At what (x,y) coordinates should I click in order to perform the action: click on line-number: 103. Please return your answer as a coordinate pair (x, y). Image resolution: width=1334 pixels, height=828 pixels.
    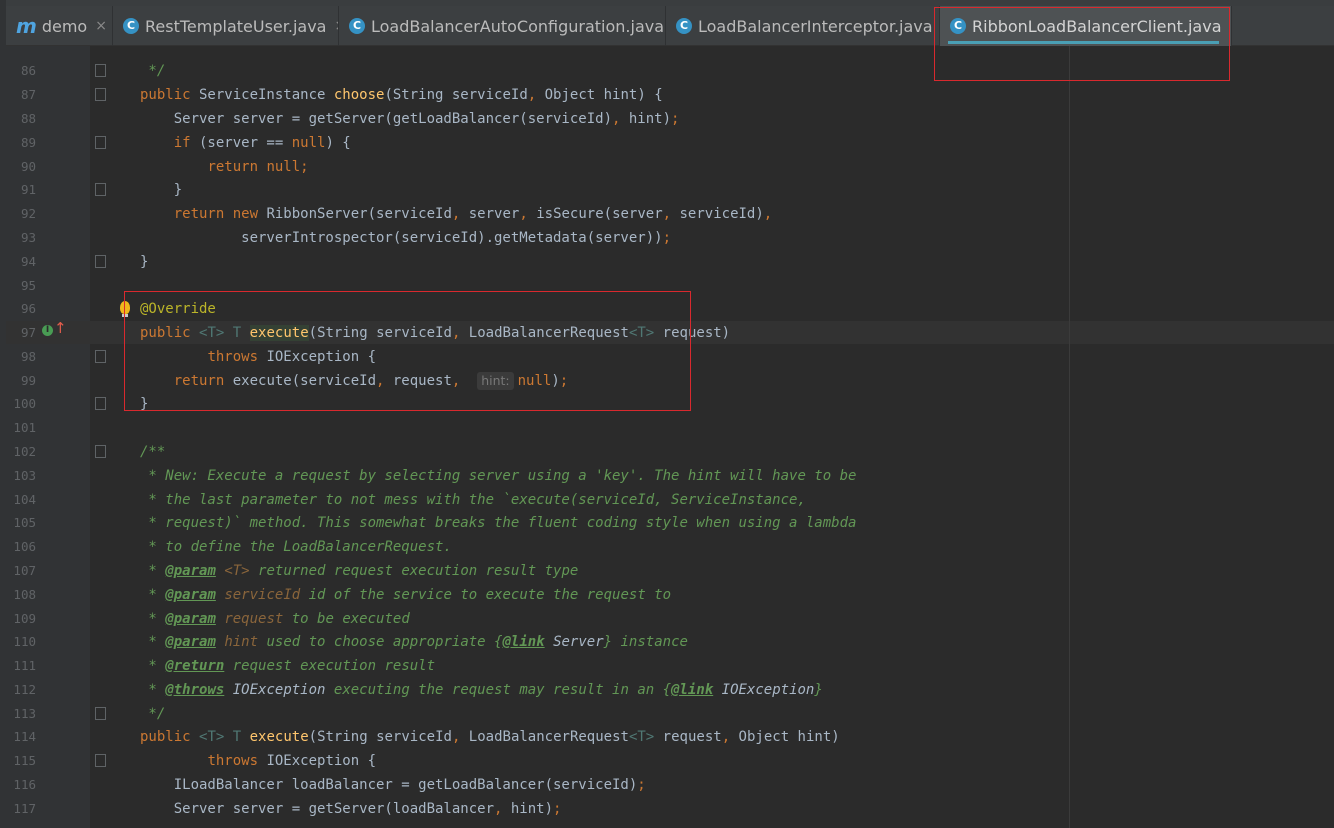
    Looking at the image, I should click on (24, 475).